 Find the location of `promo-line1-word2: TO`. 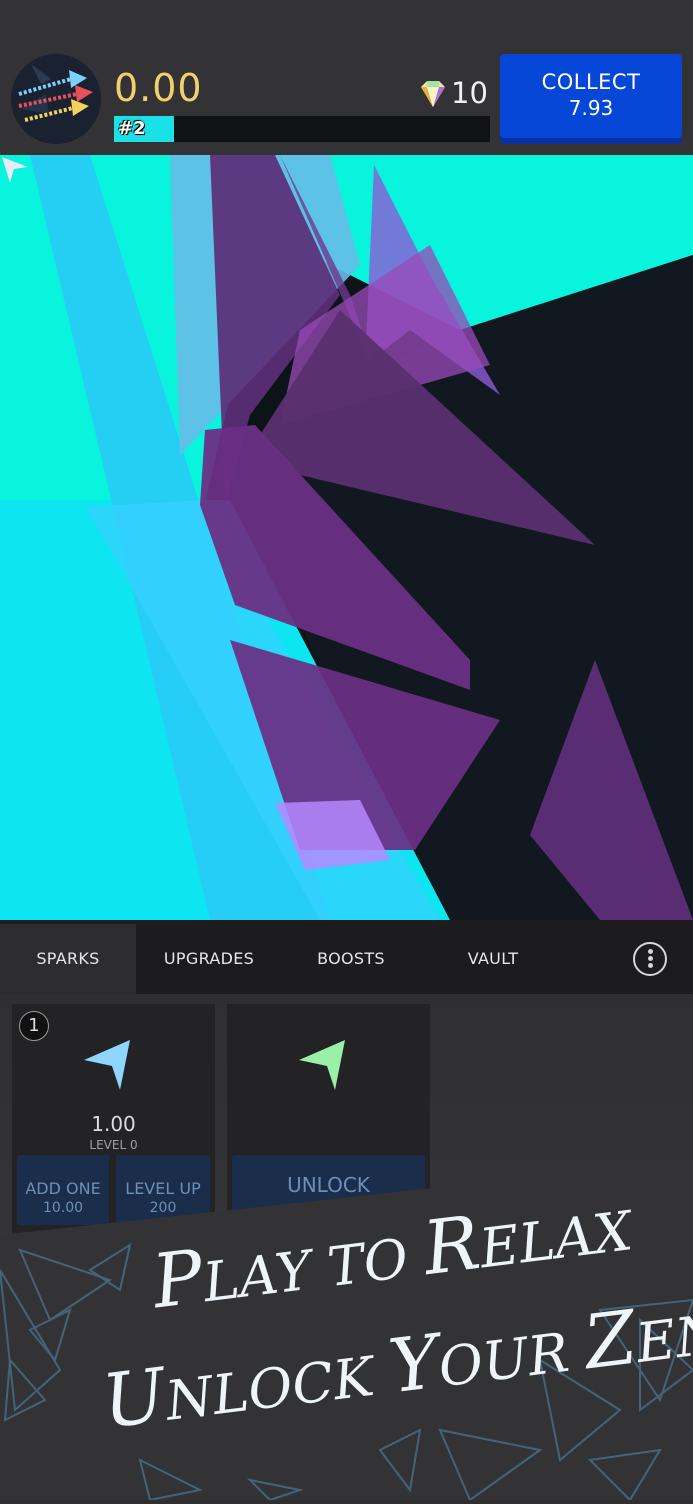

promo-line1-word2: TO is located at coordinates (376, 1262).